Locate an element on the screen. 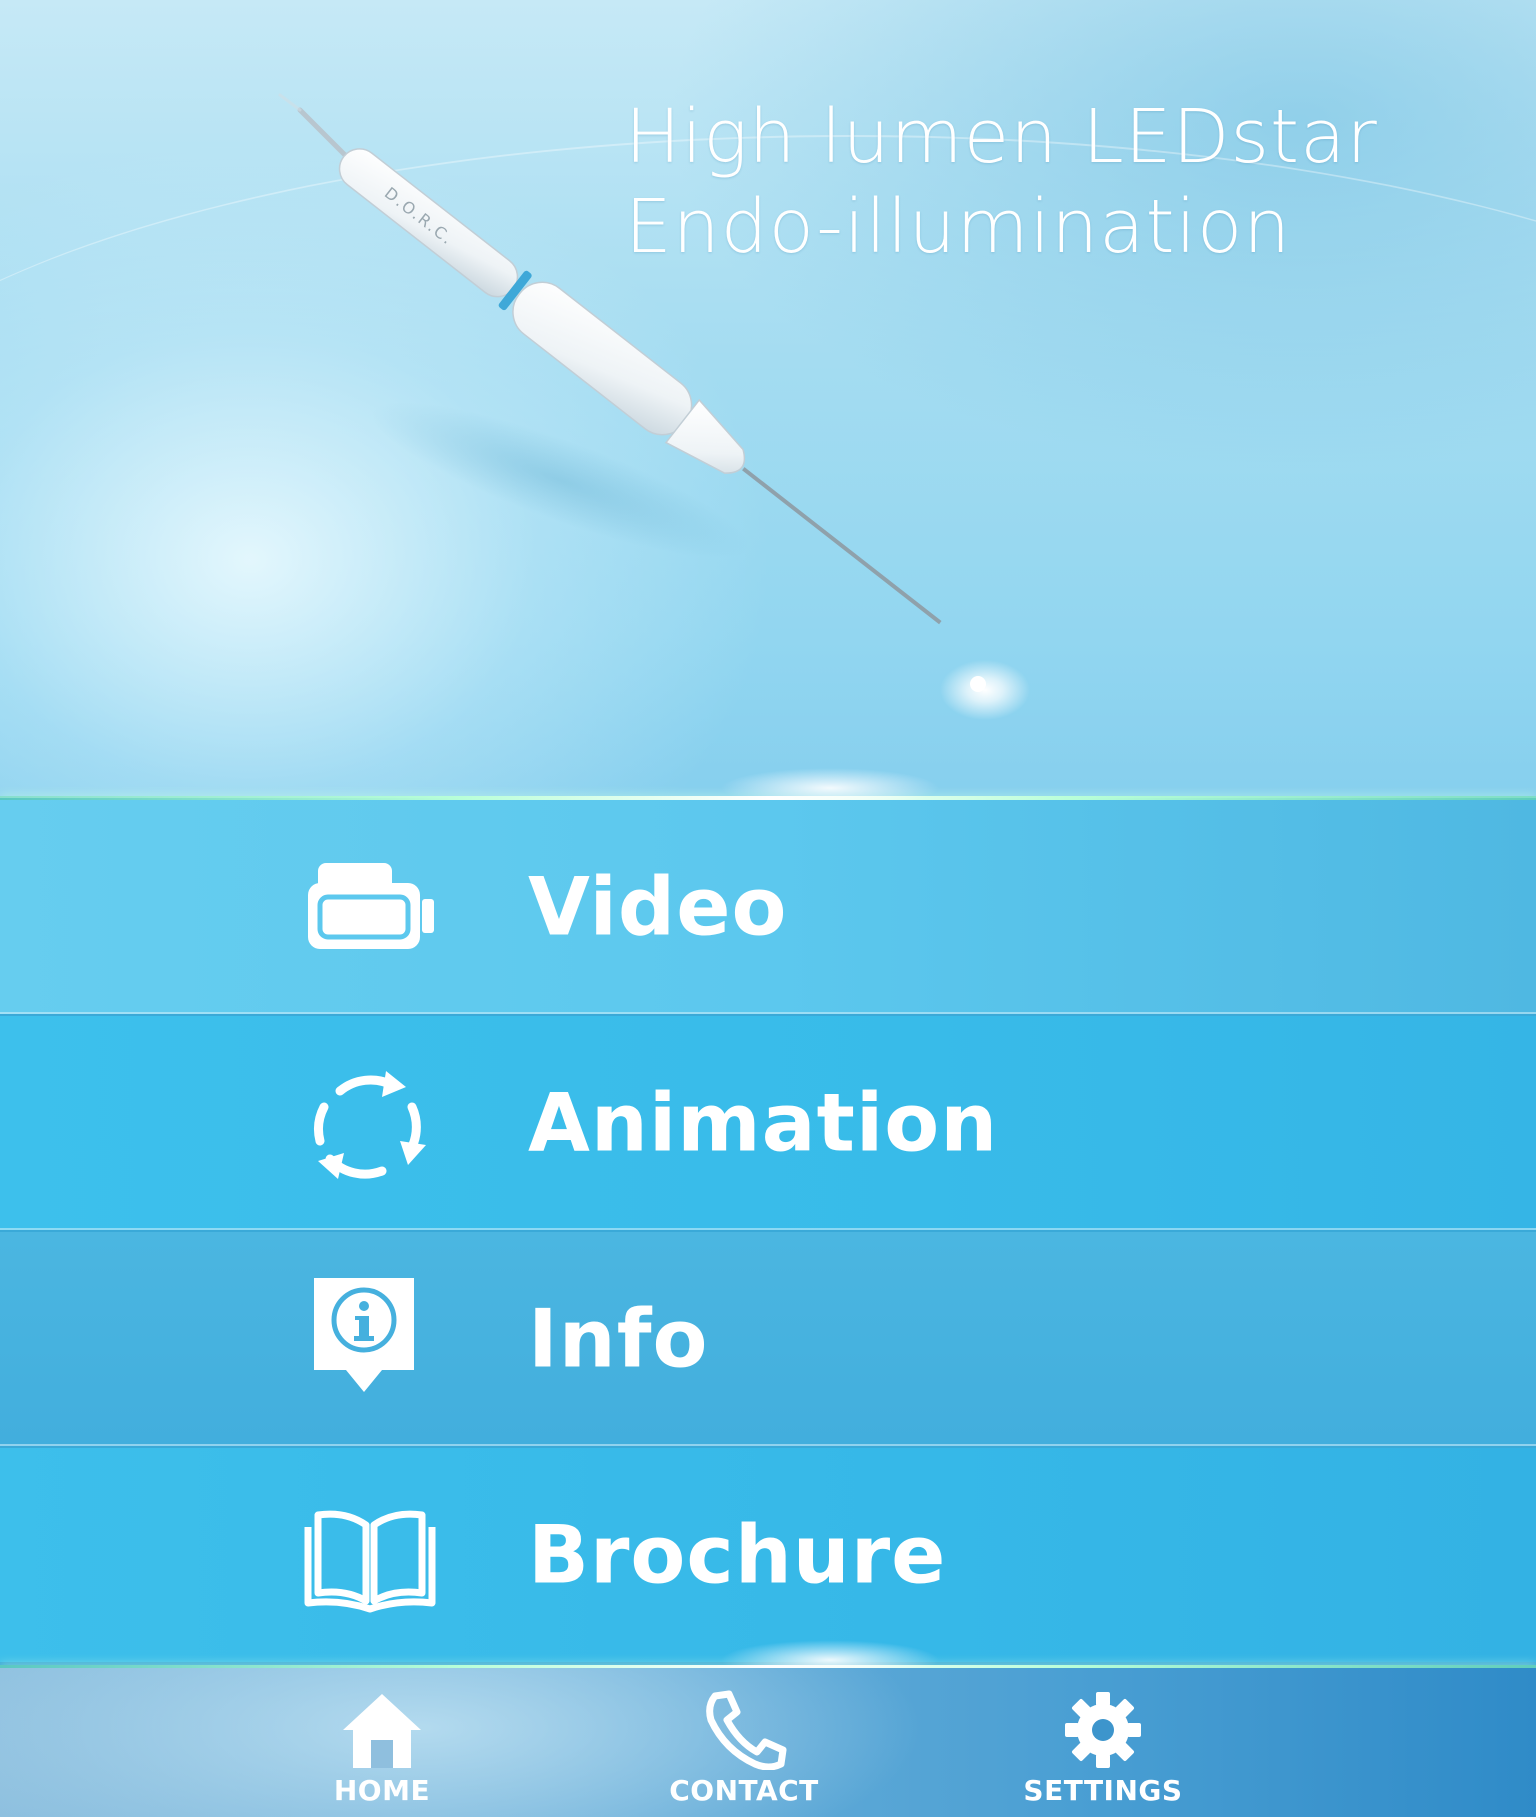  video-camera-icon is located at coordinates (371, 906).